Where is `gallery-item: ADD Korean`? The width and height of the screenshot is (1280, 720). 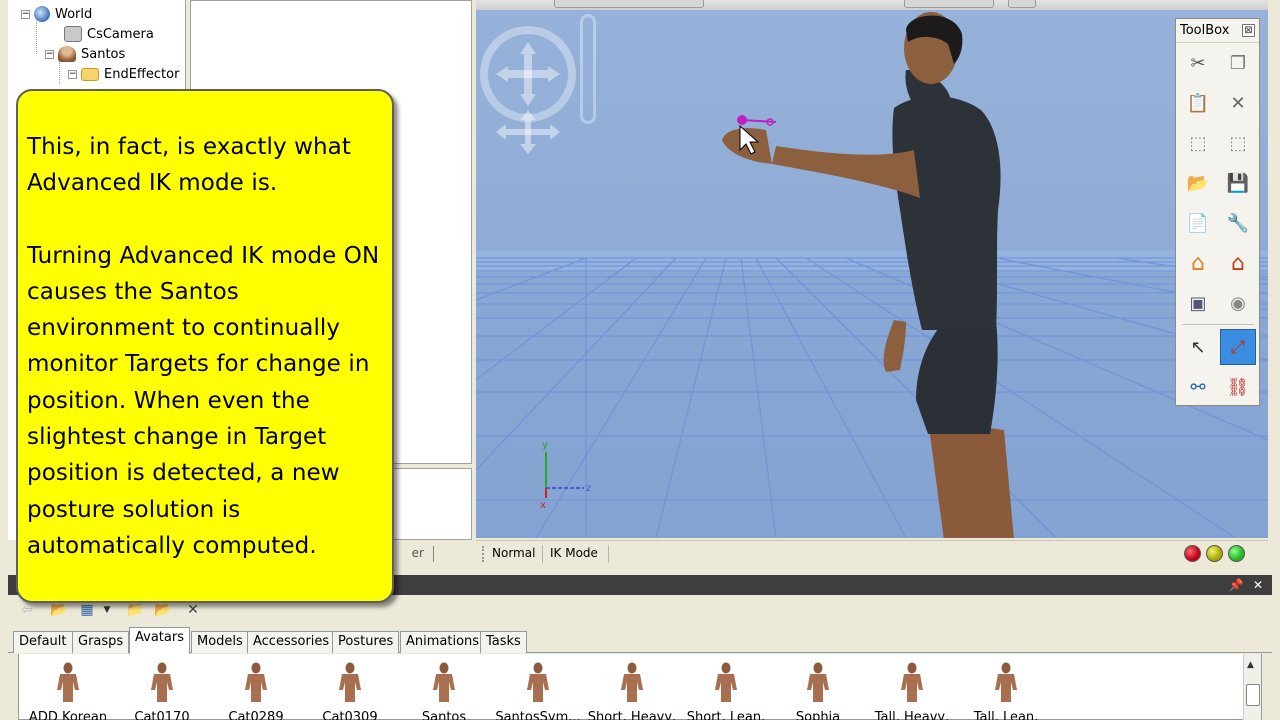
gallery-item: ADD Korean is located at coordinates (68, 690).